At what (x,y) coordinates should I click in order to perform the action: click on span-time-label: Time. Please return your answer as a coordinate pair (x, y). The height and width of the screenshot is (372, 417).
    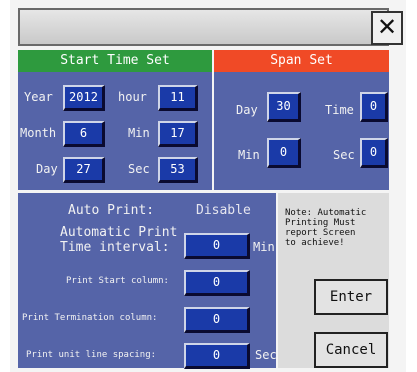
    Looking at the image, I should click on (339, 110).